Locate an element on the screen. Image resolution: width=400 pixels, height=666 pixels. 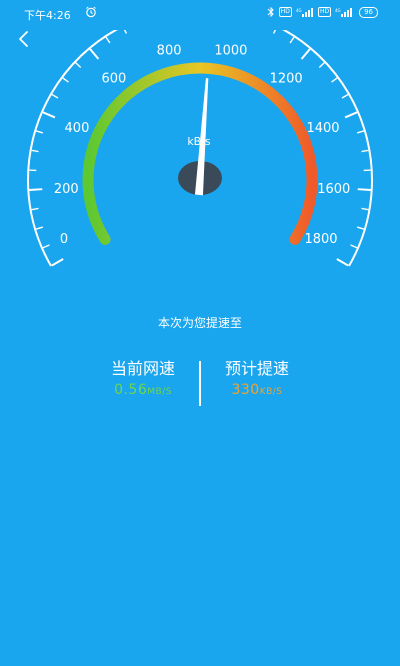
bluetooth-icon is located at coordinates (270, 12).